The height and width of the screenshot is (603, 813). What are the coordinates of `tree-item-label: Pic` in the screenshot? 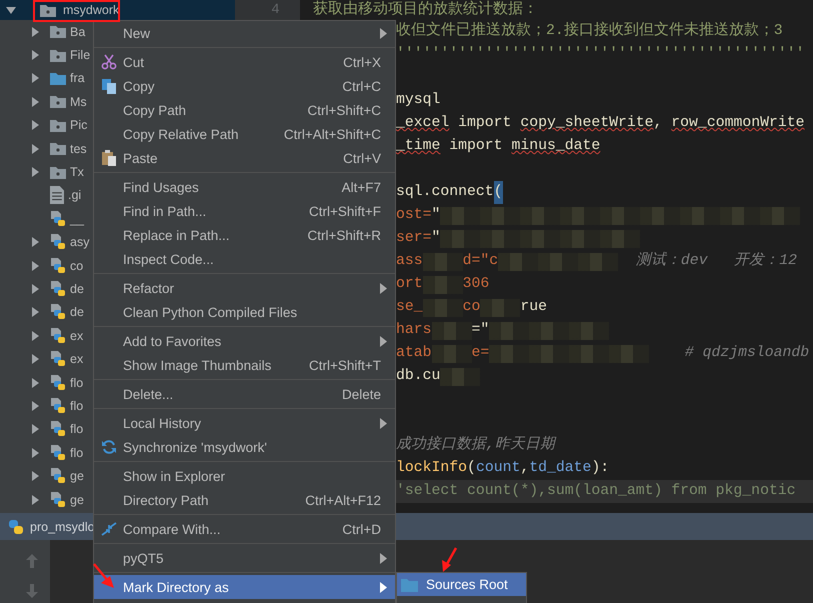 It's located at (79, 125).